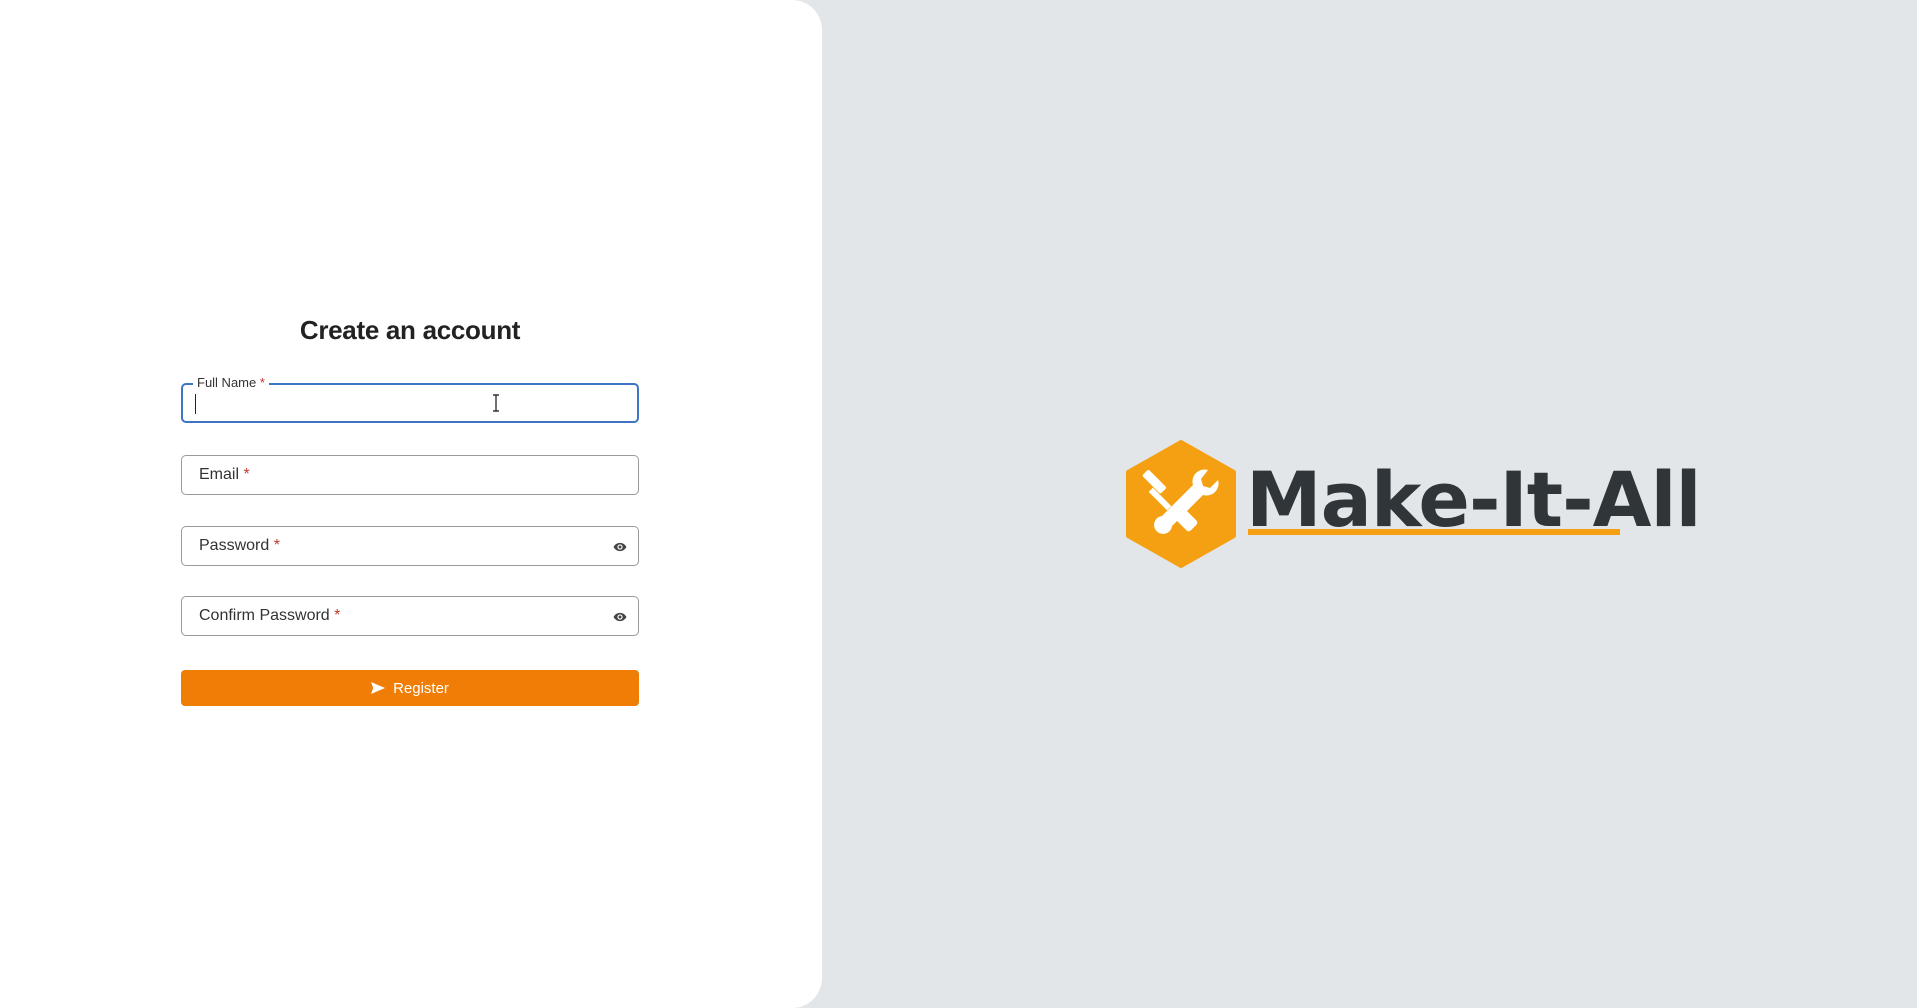  I want to click on full-name-field: Full Name *, so click(410, 399).